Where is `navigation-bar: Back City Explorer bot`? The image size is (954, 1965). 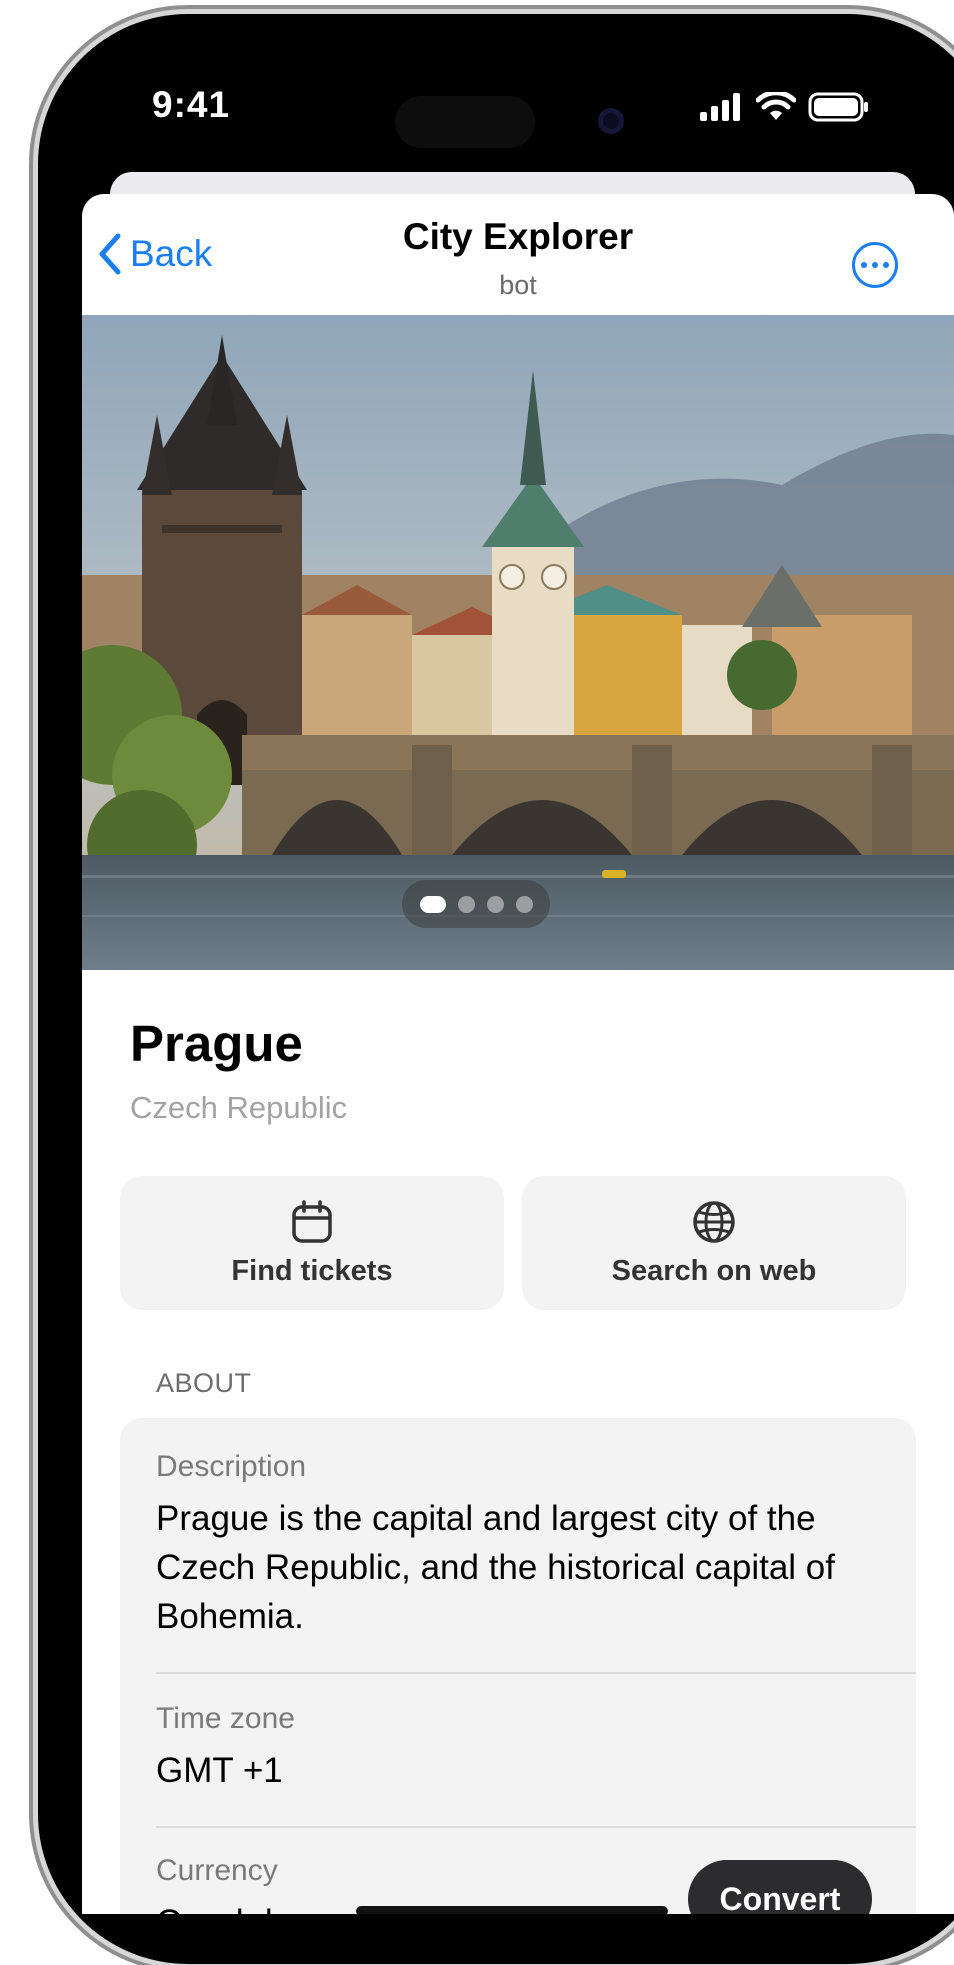 navigation-bar: Back City Explorer bot is located at coordinates (518, 254).